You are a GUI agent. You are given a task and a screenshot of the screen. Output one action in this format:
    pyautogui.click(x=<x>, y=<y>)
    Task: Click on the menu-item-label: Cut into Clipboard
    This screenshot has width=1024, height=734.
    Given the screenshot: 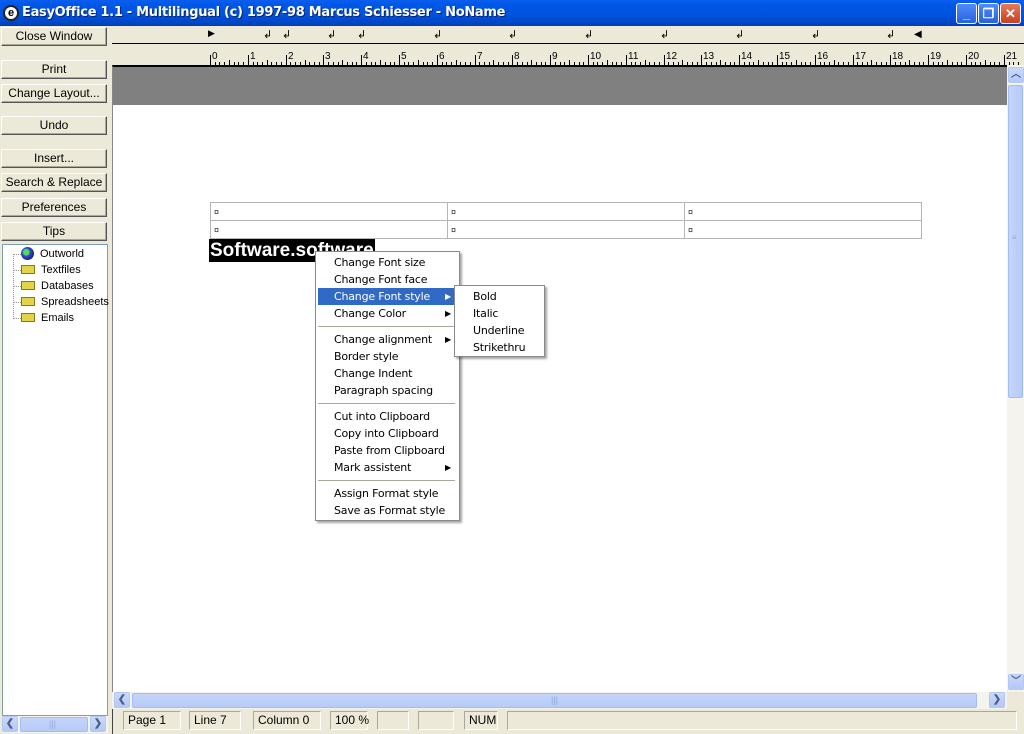 What is the action you would take?
    pyautogui.click(x=382, y=416)
    